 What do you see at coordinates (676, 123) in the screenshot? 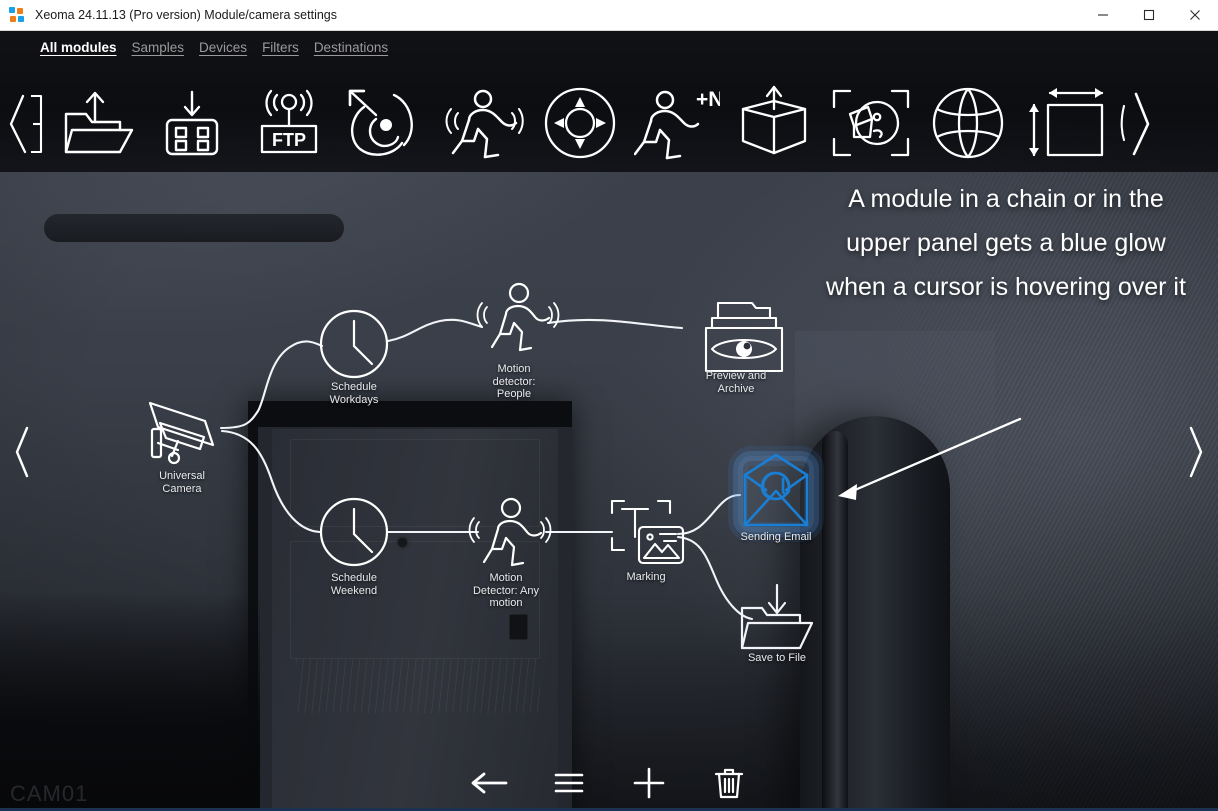
I see `people-counter-icon: +N` at bounding box center [676, 123].